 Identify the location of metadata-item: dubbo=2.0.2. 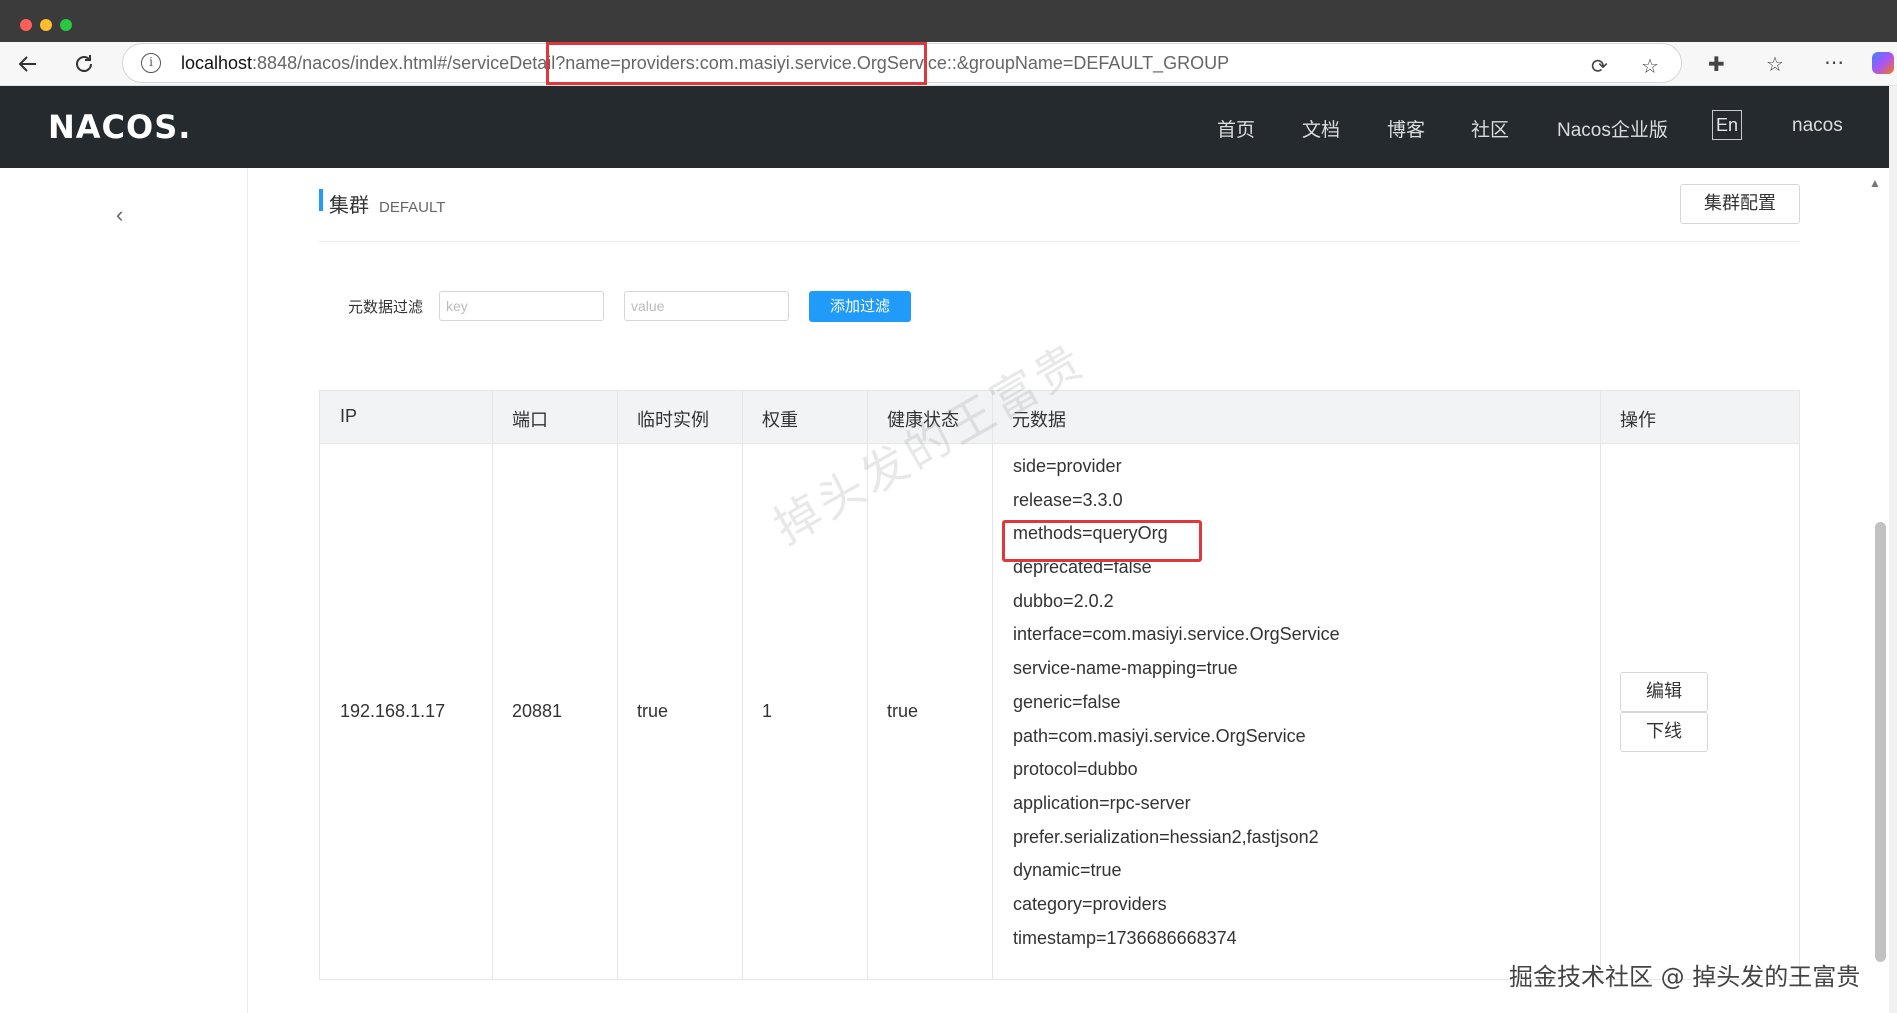
(1063, 600).